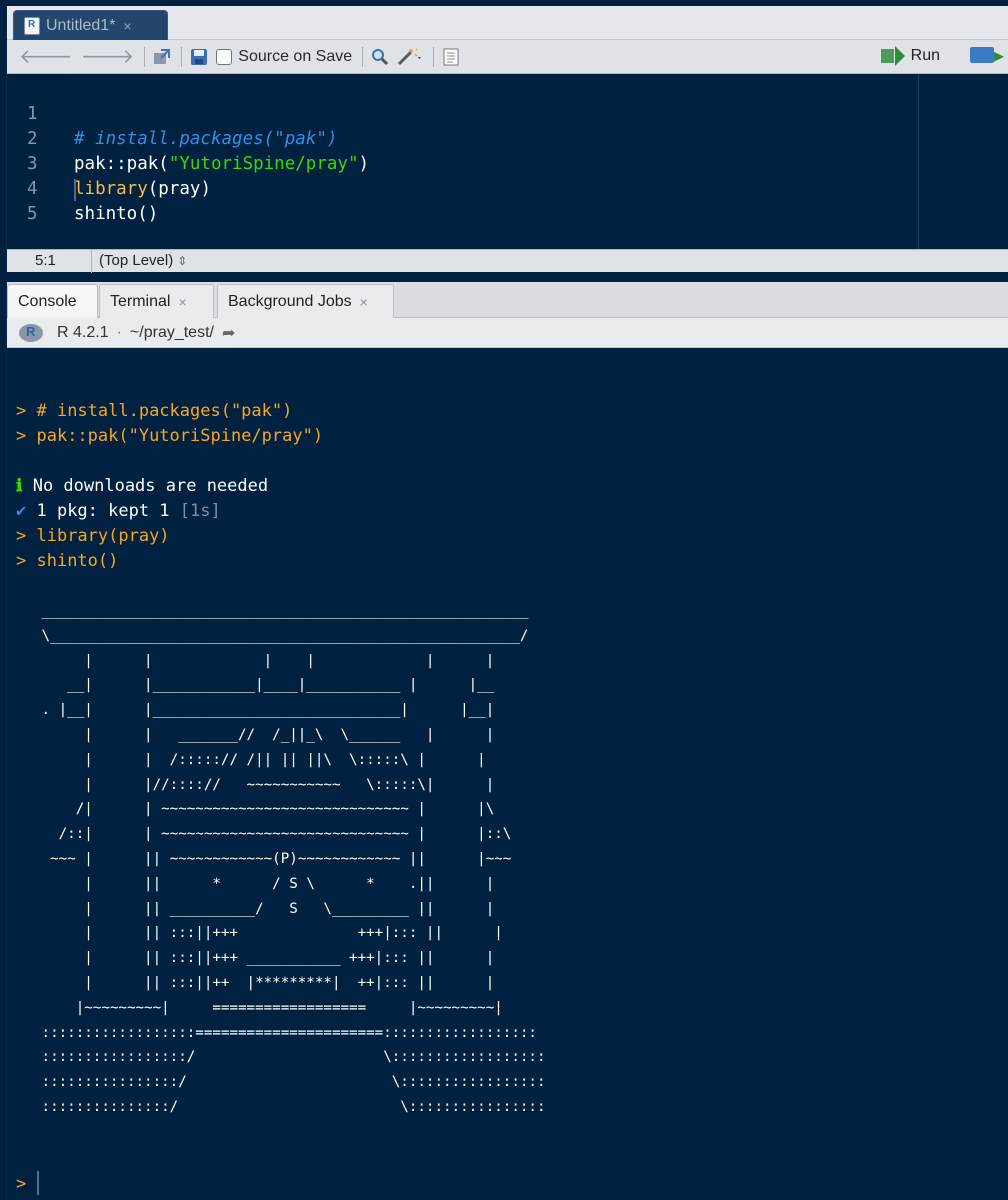 The height and width of the screenshot is (1200, 1008). What do you see at coordinates (81, 25) in the screenshot?
I see `tab-title: Untitled1*` at bounding box center [81, 25].